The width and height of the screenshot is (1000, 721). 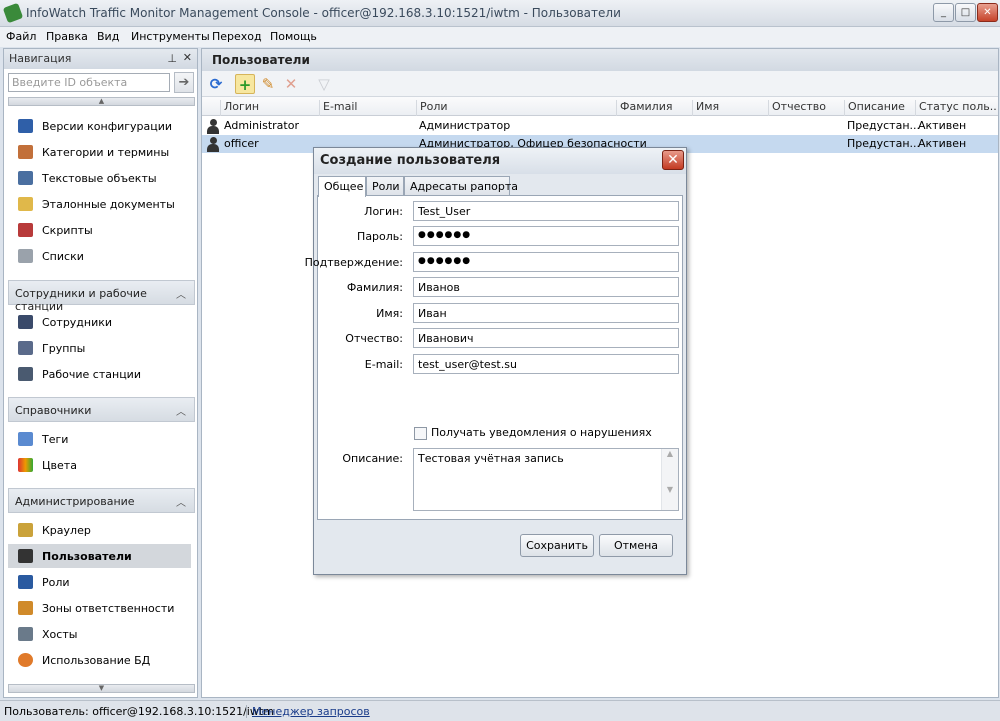 I want to click on nav-item-roles: Роли, so click(x=99, y=582).